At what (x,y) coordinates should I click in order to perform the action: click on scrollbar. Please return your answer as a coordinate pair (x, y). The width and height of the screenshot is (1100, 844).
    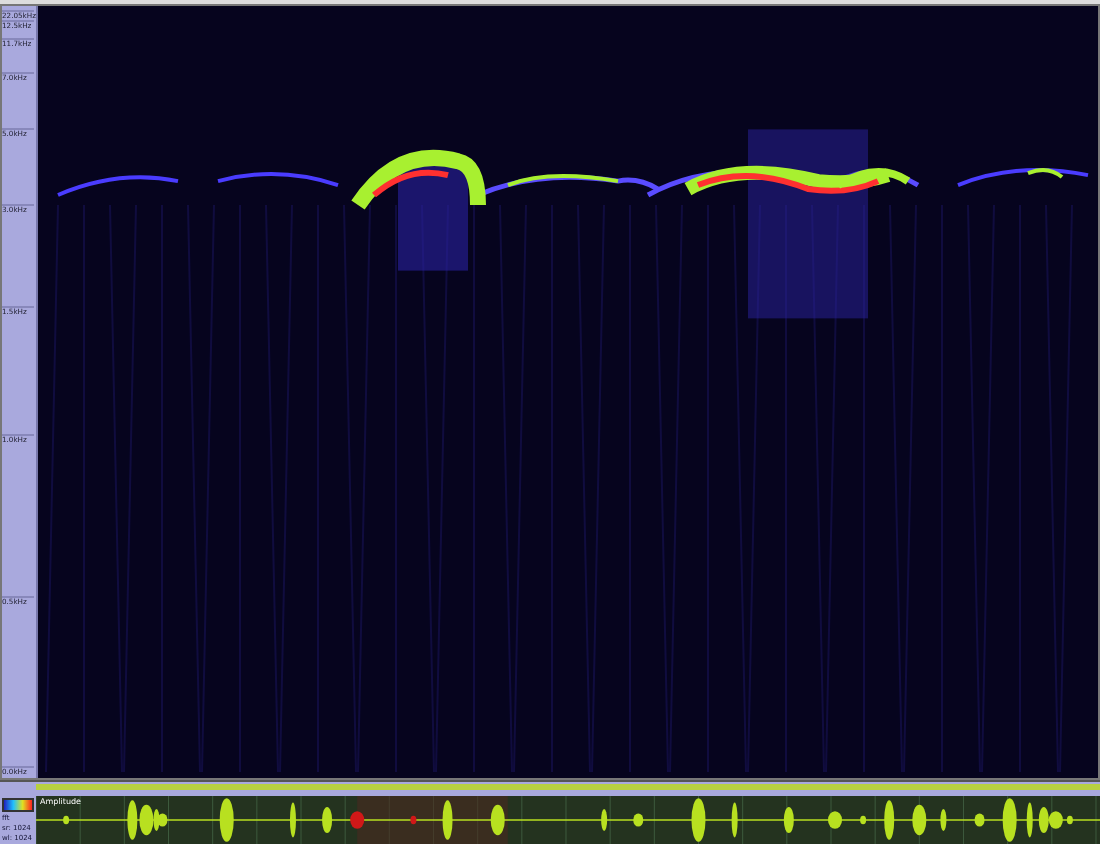
    Looking at the image, I should click on (568, 787).